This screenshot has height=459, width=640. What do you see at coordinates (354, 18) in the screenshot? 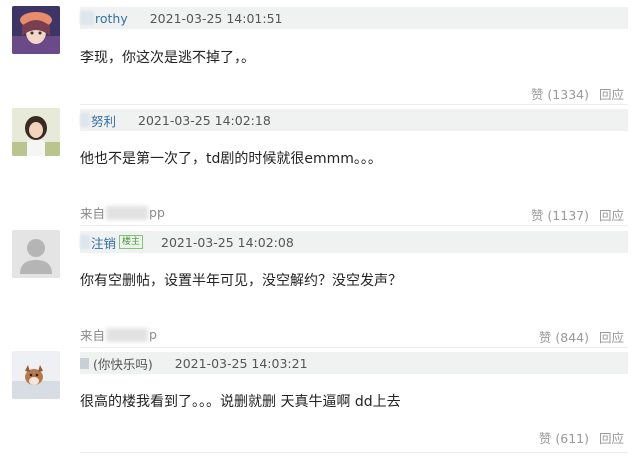
I see `comment-meta: rothy 2021-03-25 14:01:51` at bounding box center [354, 18].